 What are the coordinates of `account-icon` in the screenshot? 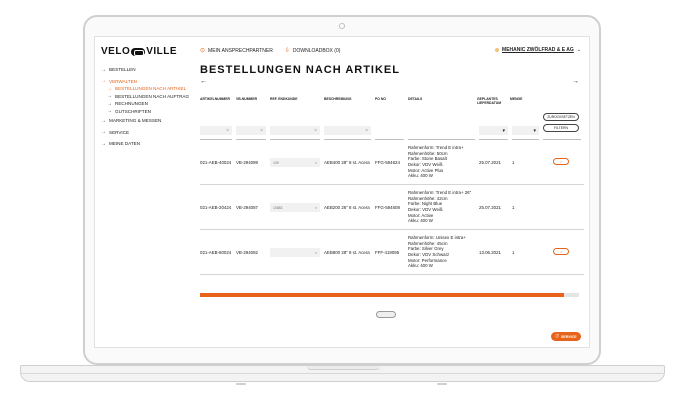 It's located at (497, 50).